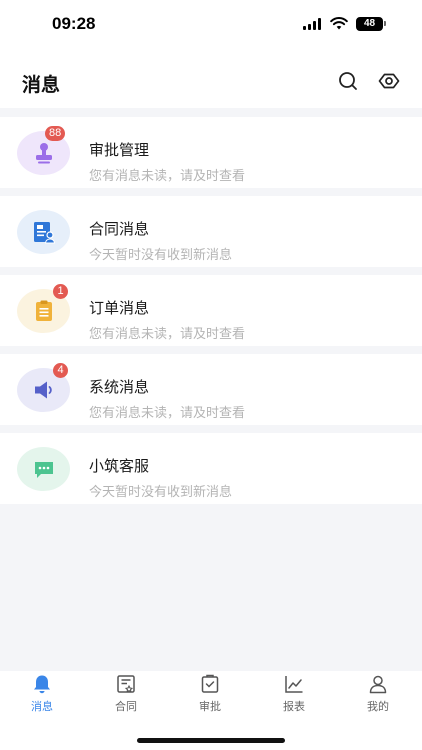  I want to click on message-title: 系统消息, so click(119, 387).